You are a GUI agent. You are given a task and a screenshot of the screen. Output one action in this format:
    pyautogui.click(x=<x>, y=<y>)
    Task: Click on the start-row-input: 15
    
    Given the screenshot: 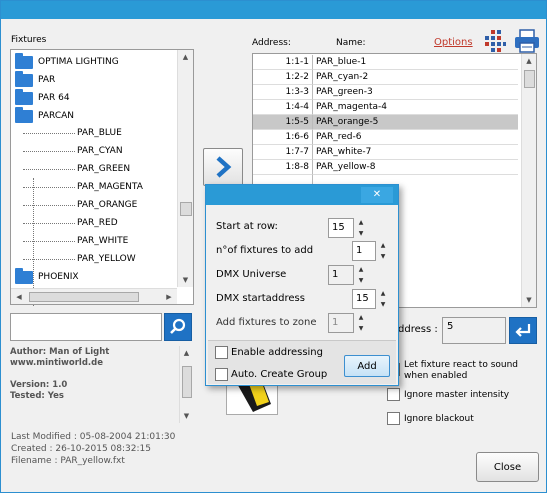 What is the action you would take?
    pyautogui.click(x=341, y=228)
    